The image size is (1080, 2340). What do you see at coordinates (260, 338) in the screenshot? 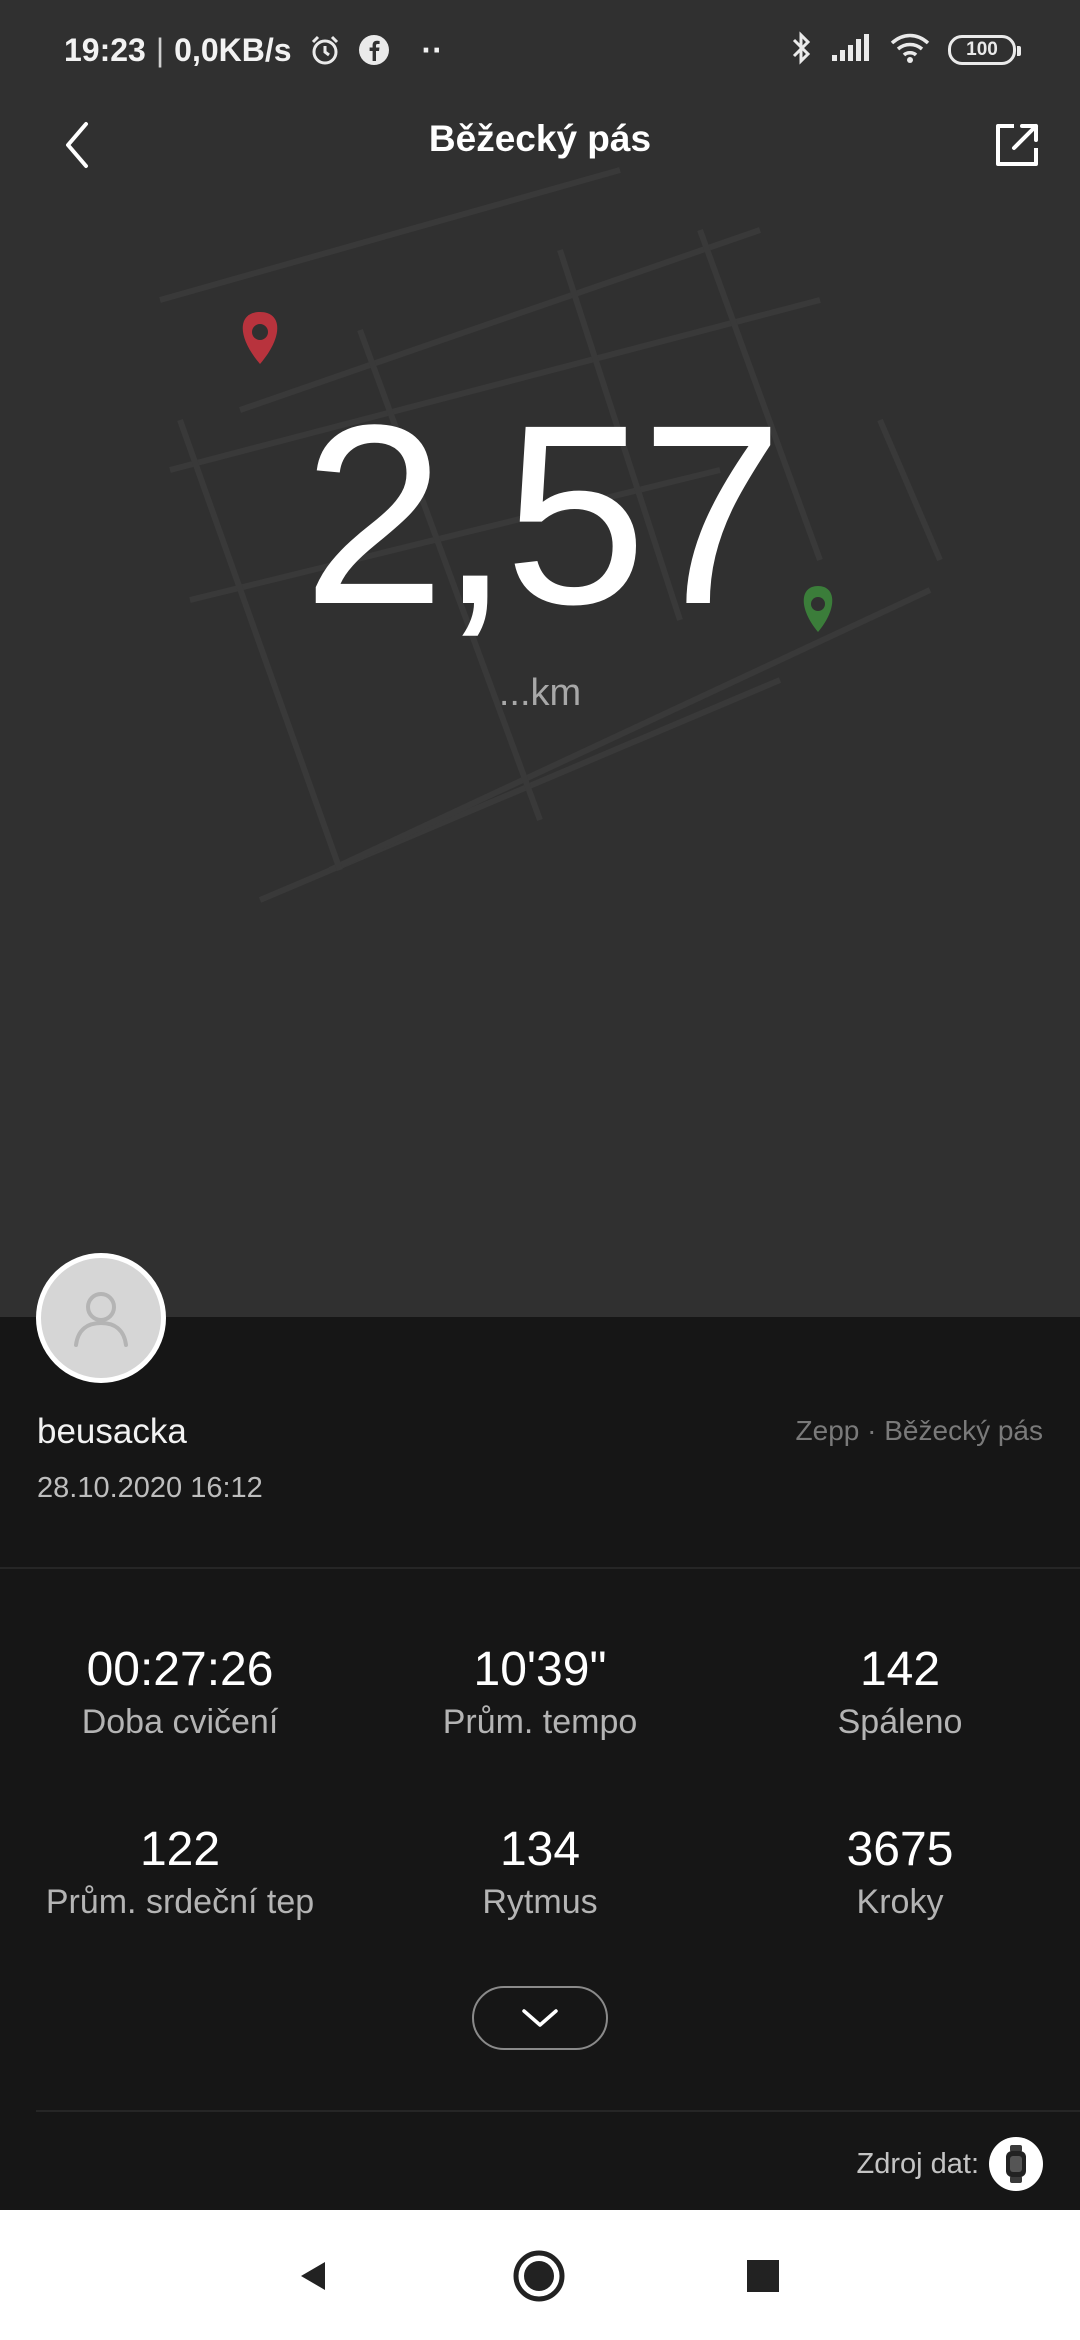
I see `start-pin-icon` at bounding box center [260, 338].